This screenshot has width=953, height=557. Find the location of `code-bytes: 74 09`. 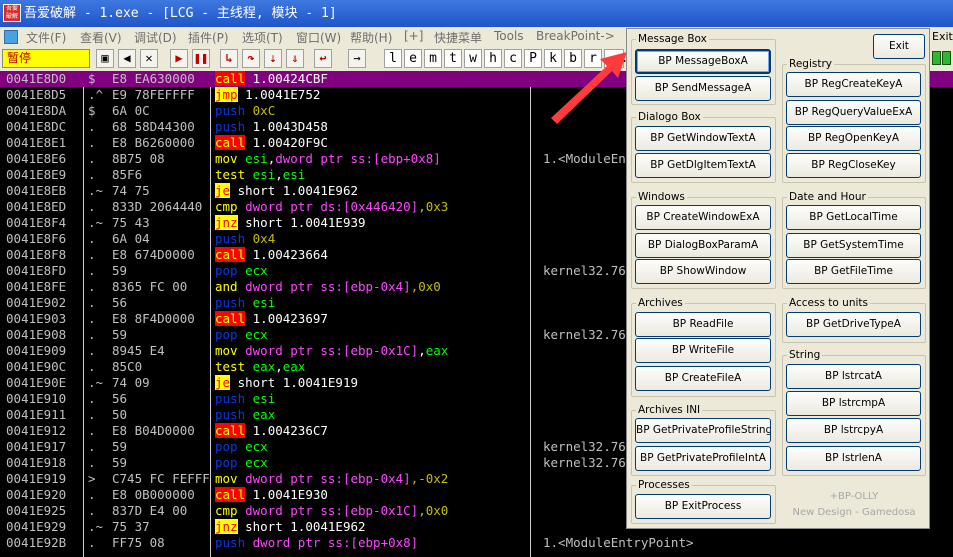

code-bytes: 74 09 is located at coordinates (131, 382).